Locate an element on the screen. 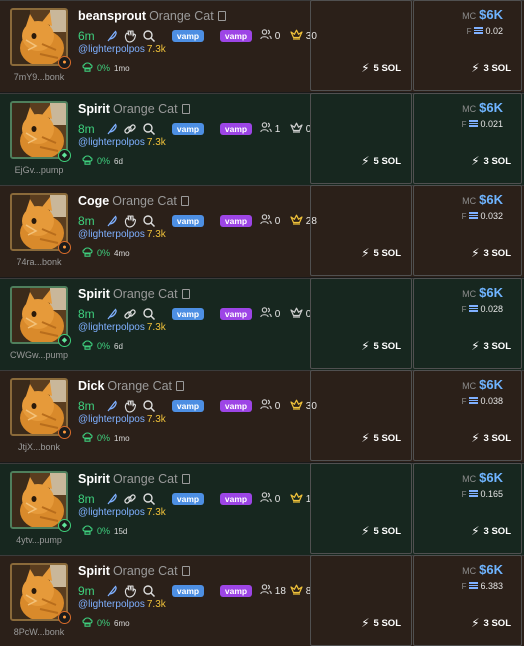 Image resolution: width=524 pixels, height=646 pixels. token-address: 74ra...bonk is located at coordinates (39, 262).